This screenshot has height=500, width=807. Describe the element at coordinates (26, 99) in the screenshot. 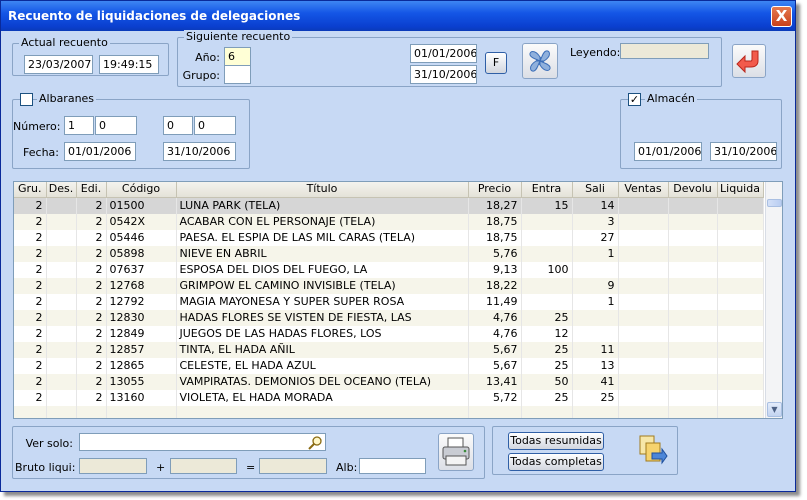

I see `albaranes-checkbox` at that location.